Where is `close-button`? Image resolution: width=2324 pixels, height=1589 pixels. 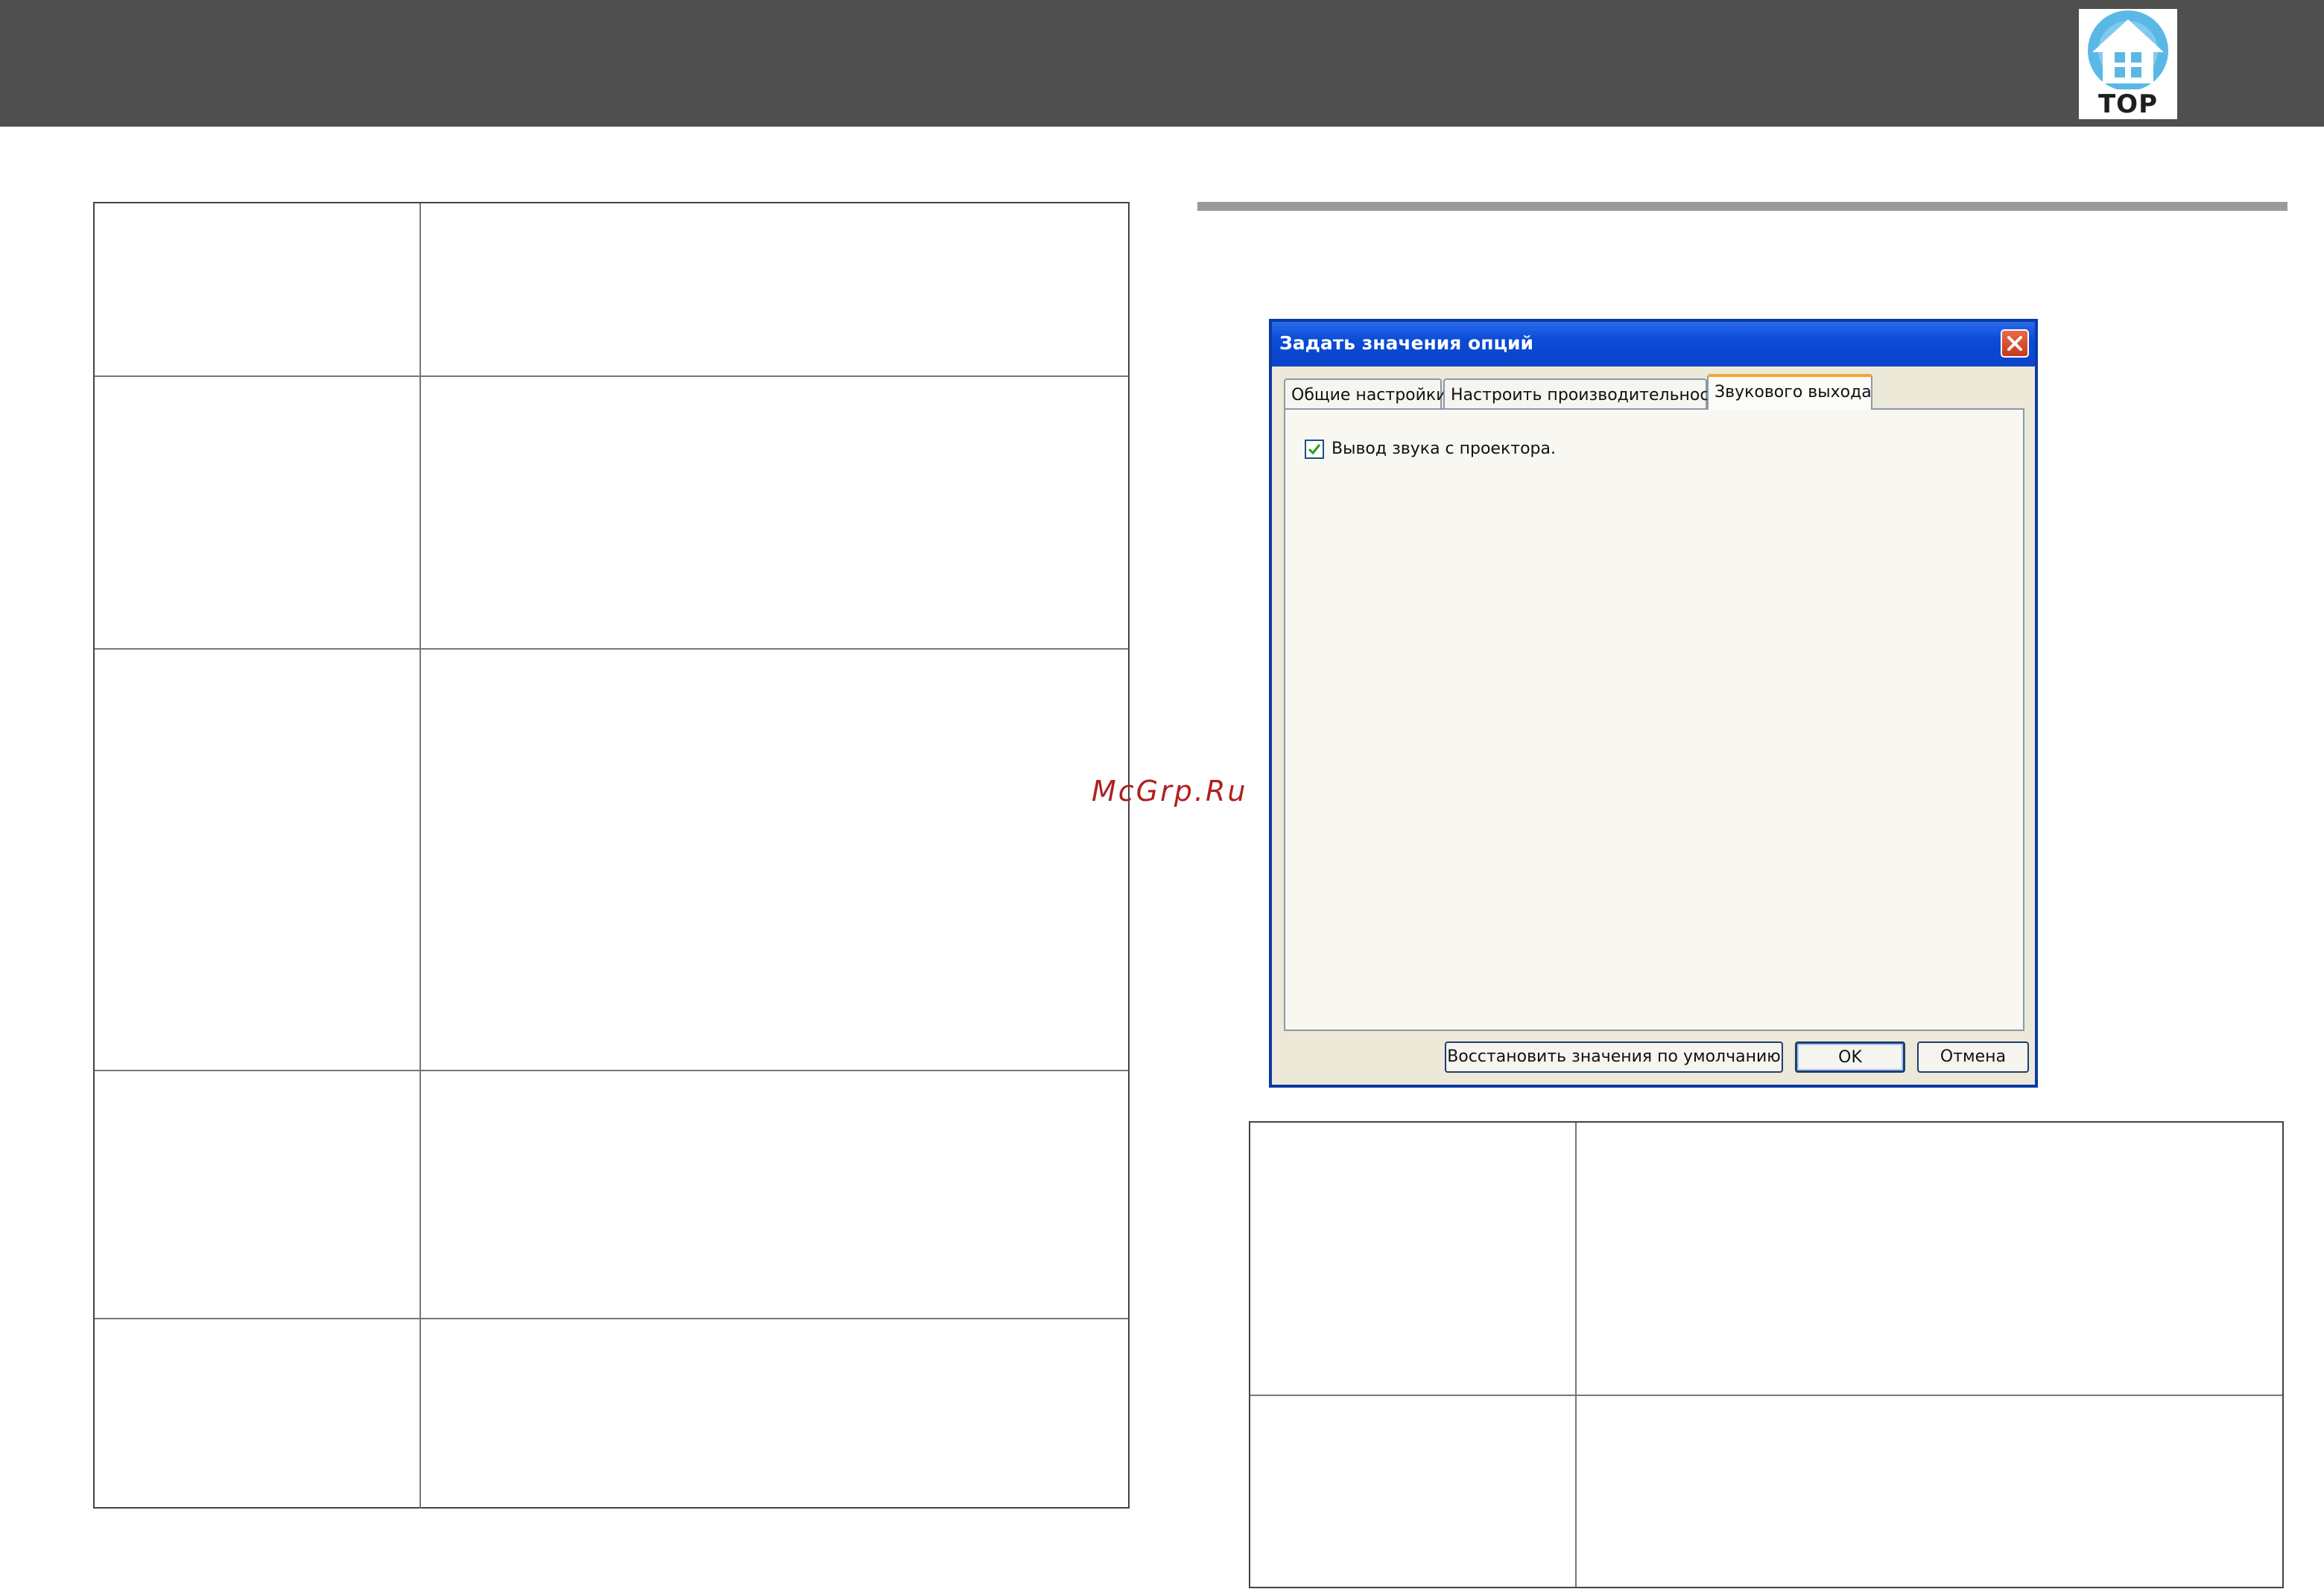
close-button is located at coordinates (2015, 343).